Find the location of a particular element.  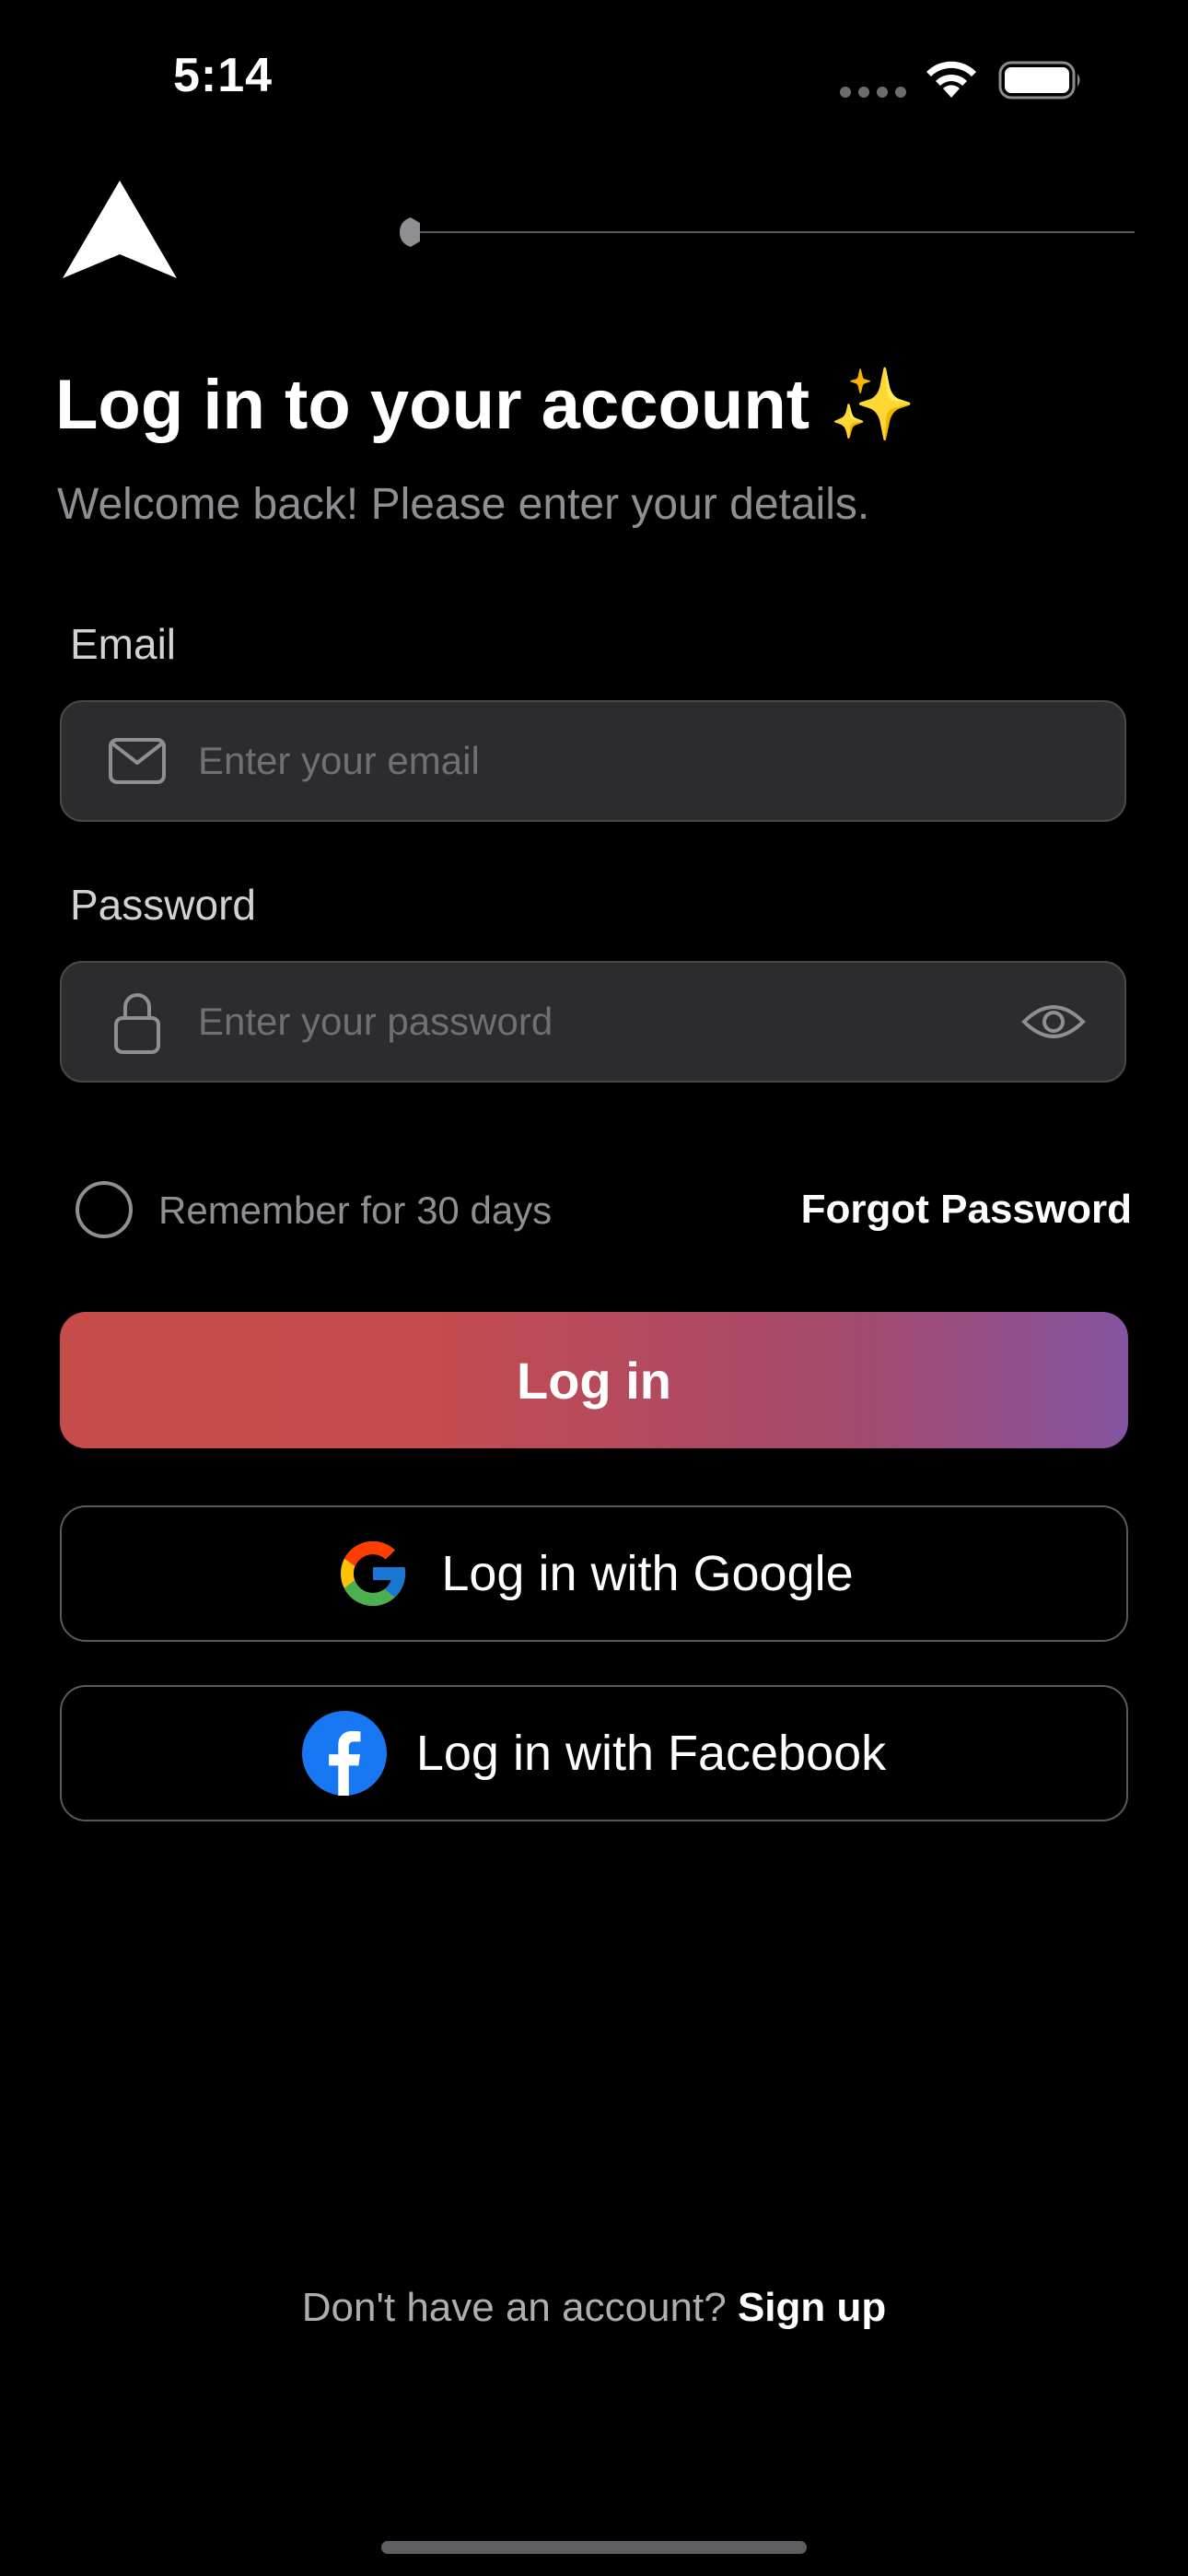

progress-track is located at coordinates (770, 232).